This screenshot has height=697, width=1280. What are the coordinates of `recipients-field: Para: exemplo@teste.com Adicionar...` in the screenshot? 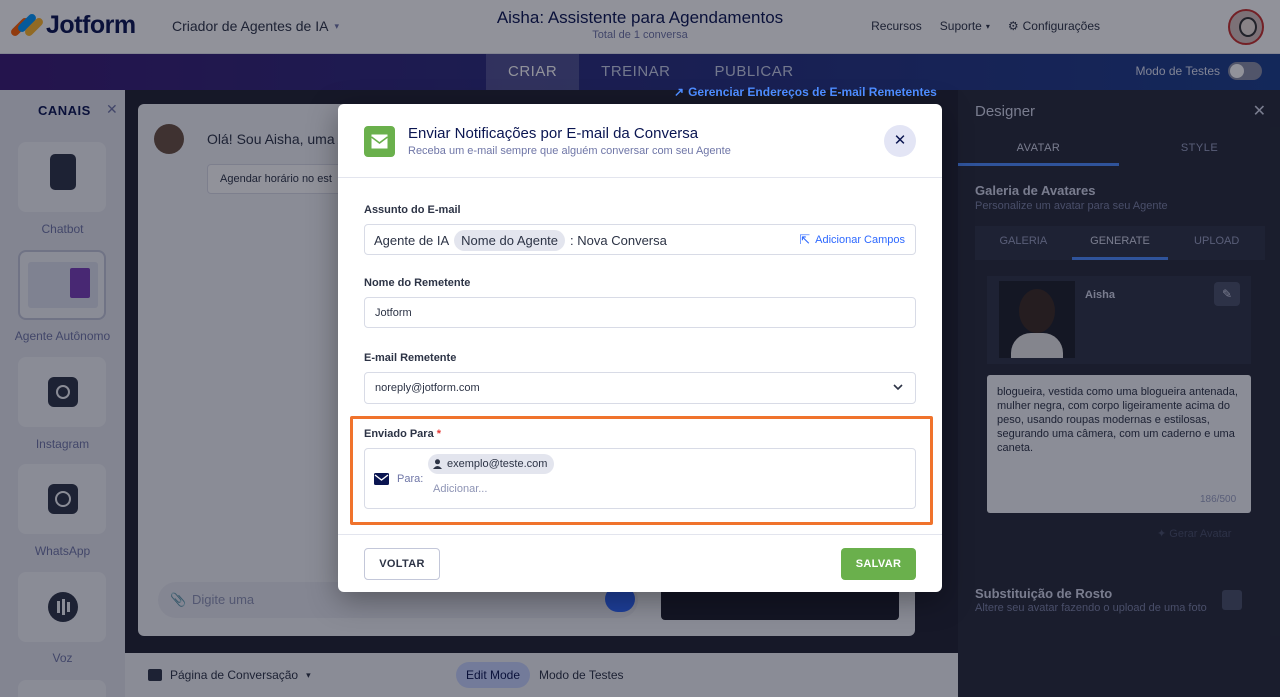 It's located at (640, 478).